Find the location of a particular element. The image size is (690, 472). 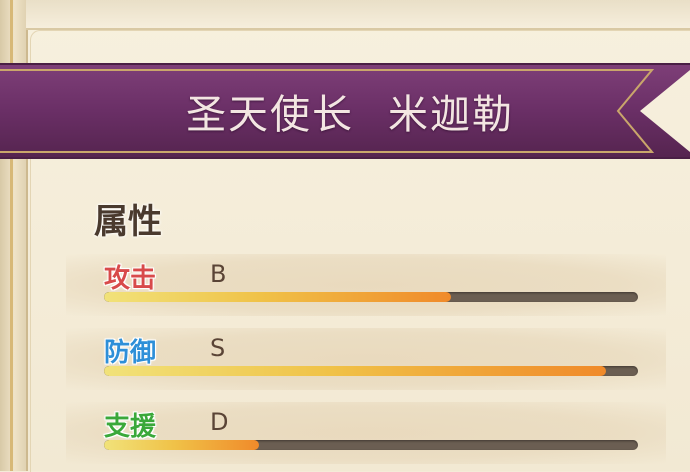

stat-label: 攻击 is located at coordinates (130, 279).